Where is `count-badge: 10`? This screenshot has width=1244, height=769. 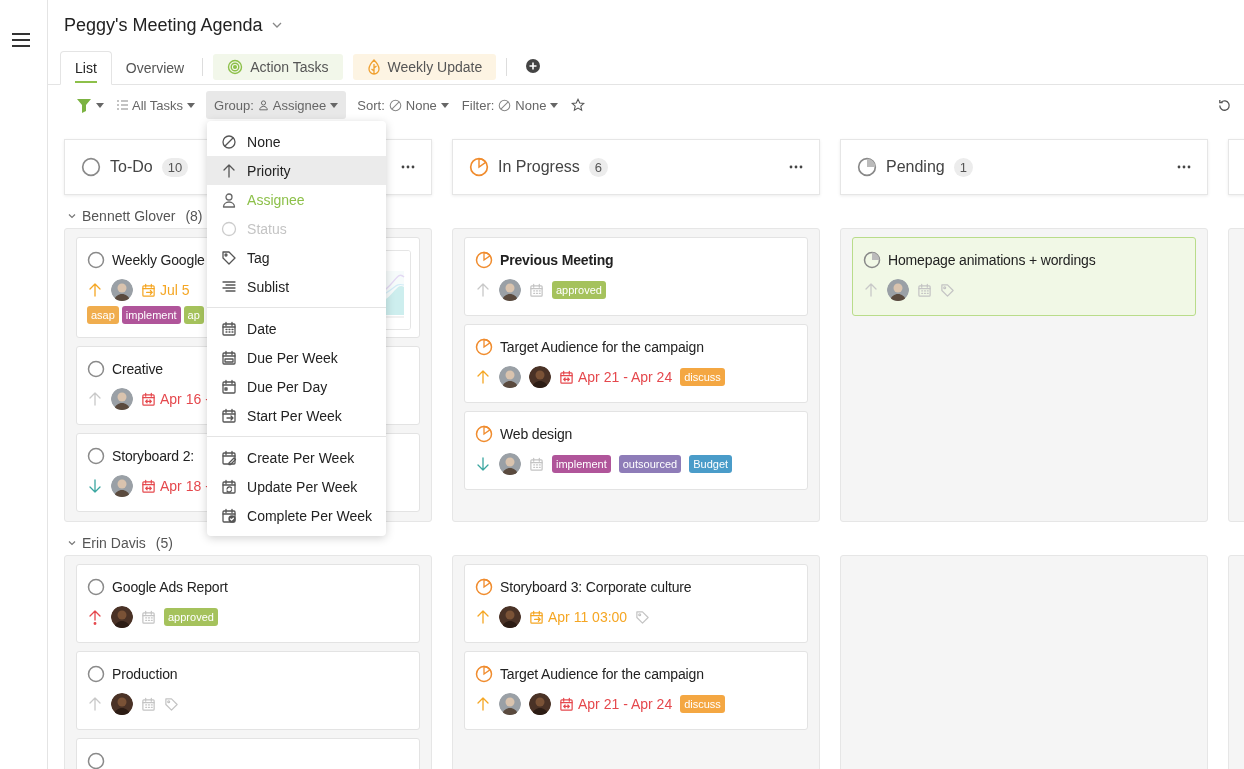 count-badge: 10 is located at coordinates (175, 167).